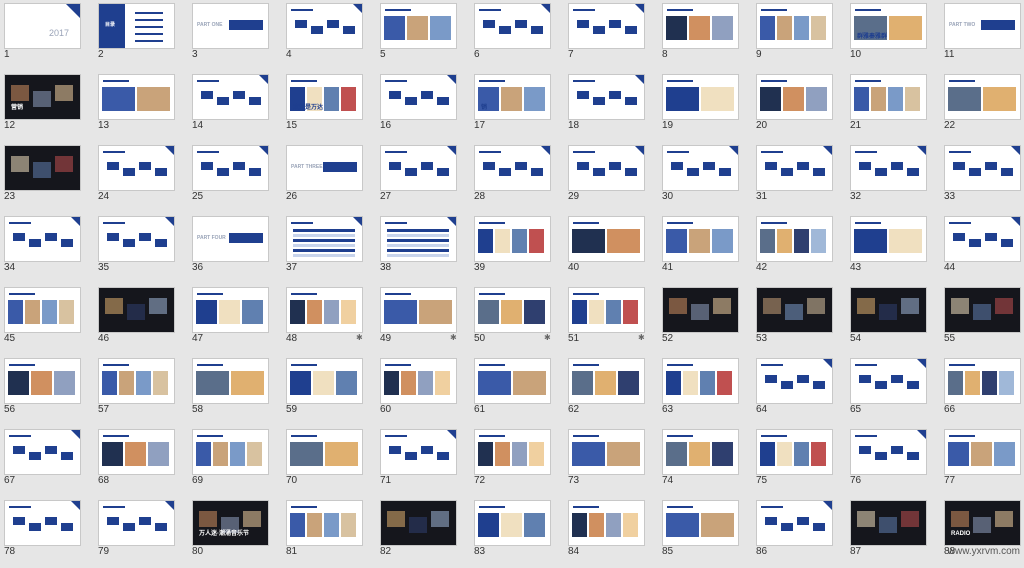  What do you see at coordinates (705, 248) in the screenshot?
I see `slide-thumbnail-cell: 41` at bounding box center [705, 248].